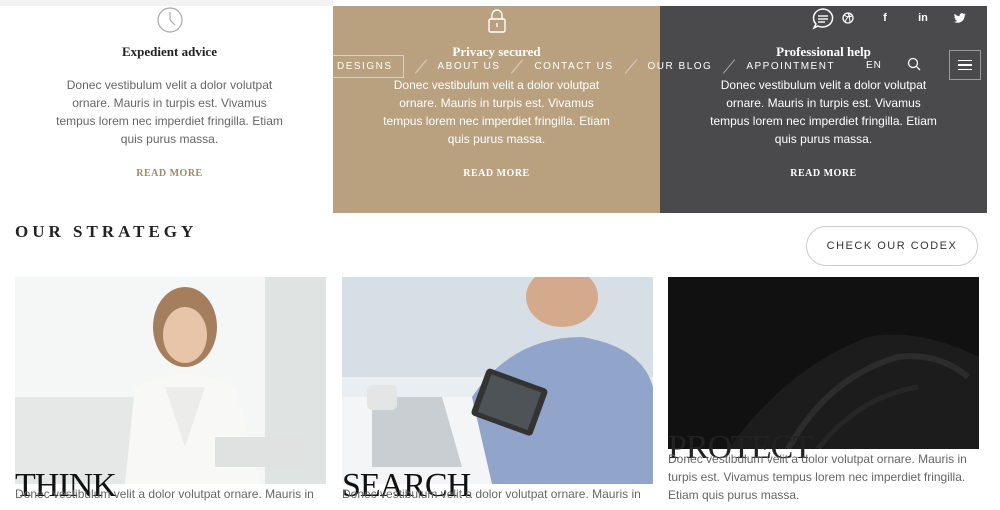  Describe the element at coordinates (496, 21) in the screenshot. I see `padlock-icon` at that location.